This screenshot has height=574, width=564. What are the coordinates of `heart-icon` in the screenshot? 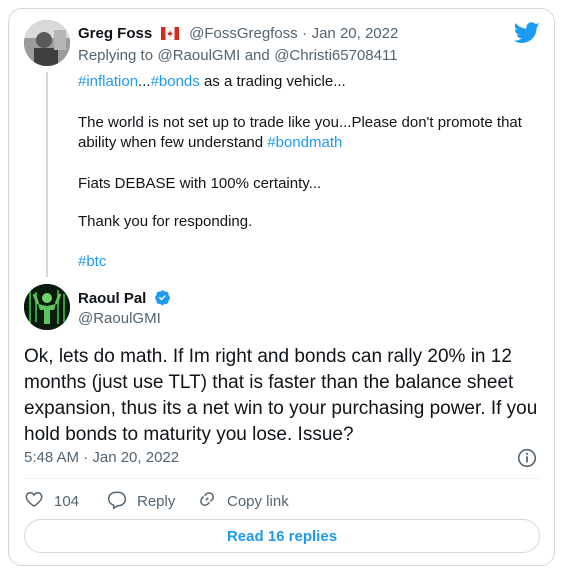 It's located at (34, 501).